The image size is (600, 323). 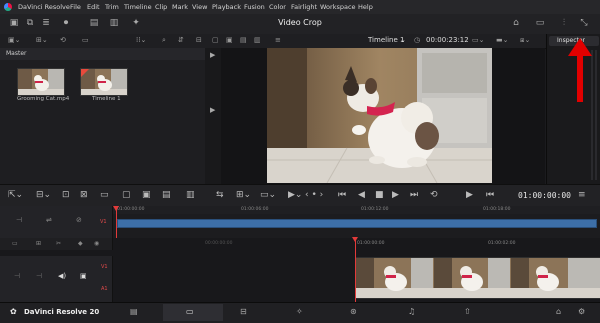 I want to click on place-on-top-icon: ▥, so click(x=190, y=195).